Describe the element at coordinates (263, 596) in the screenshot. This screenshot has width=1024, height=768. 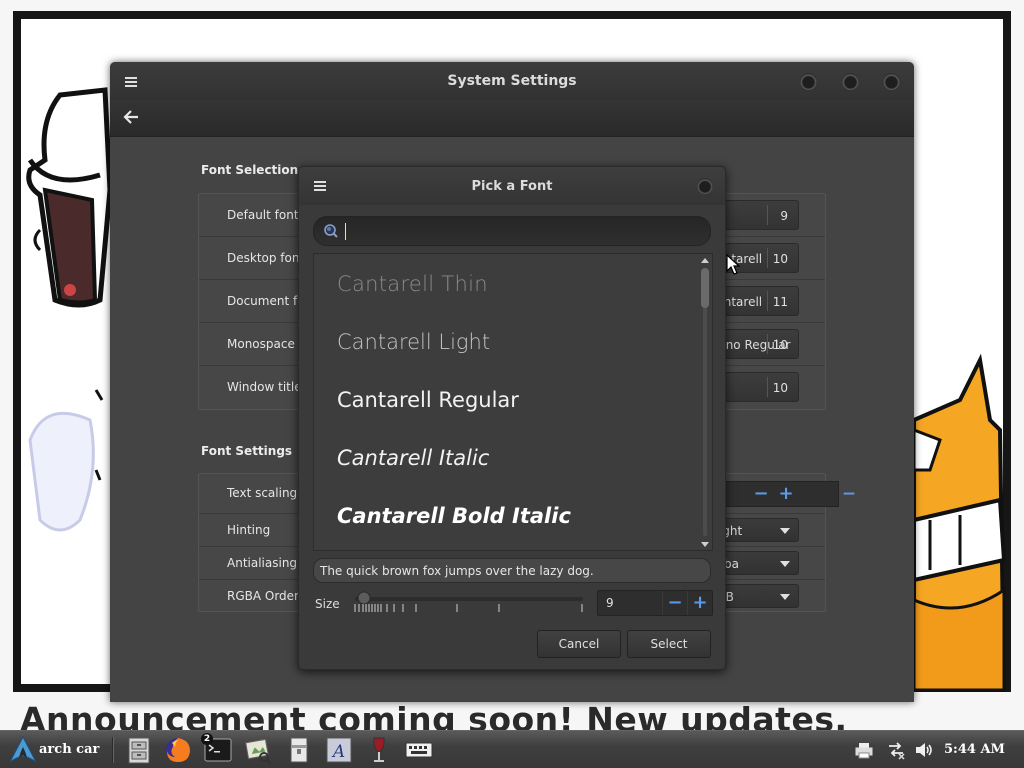
I see `rgba-order-label: RGBA Order` at that location.